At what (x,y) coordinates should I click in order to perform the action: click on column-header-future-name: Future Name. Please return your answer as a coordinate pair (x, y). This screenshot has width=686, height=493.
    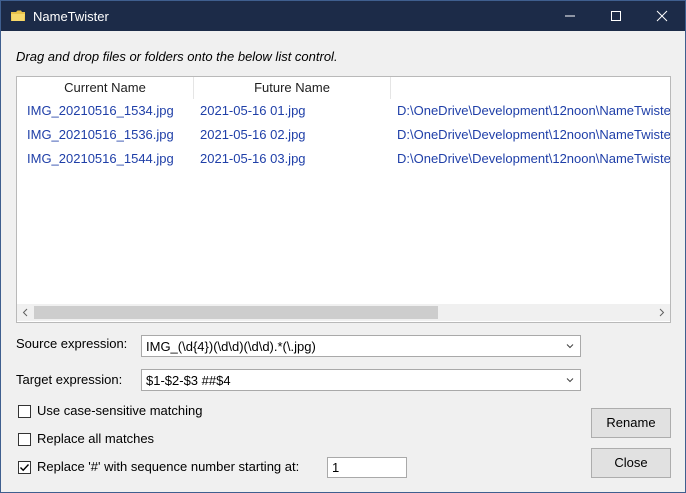
    Looking at the image, I should click on (292, 88).